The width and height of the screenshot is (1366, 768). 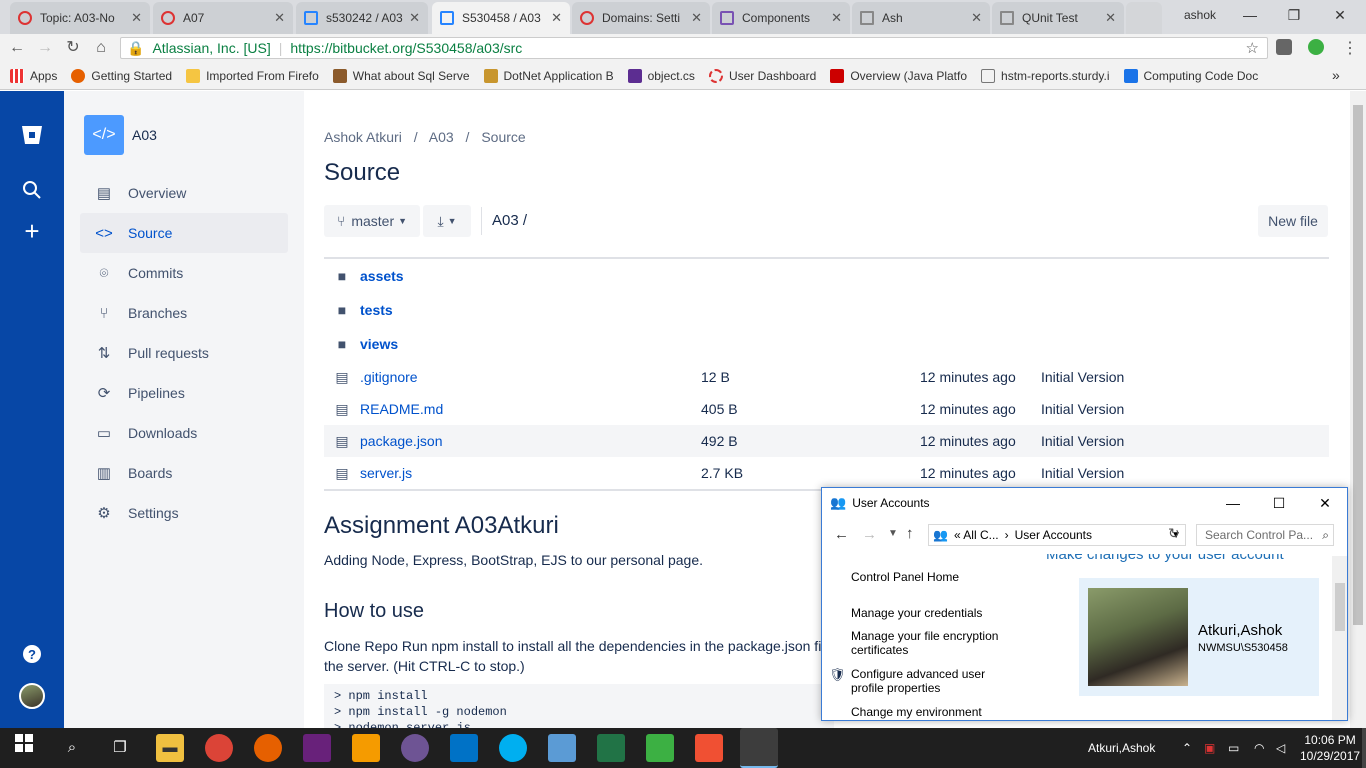 I want to click on extension-power-icon, so click(x=1316, y=47).